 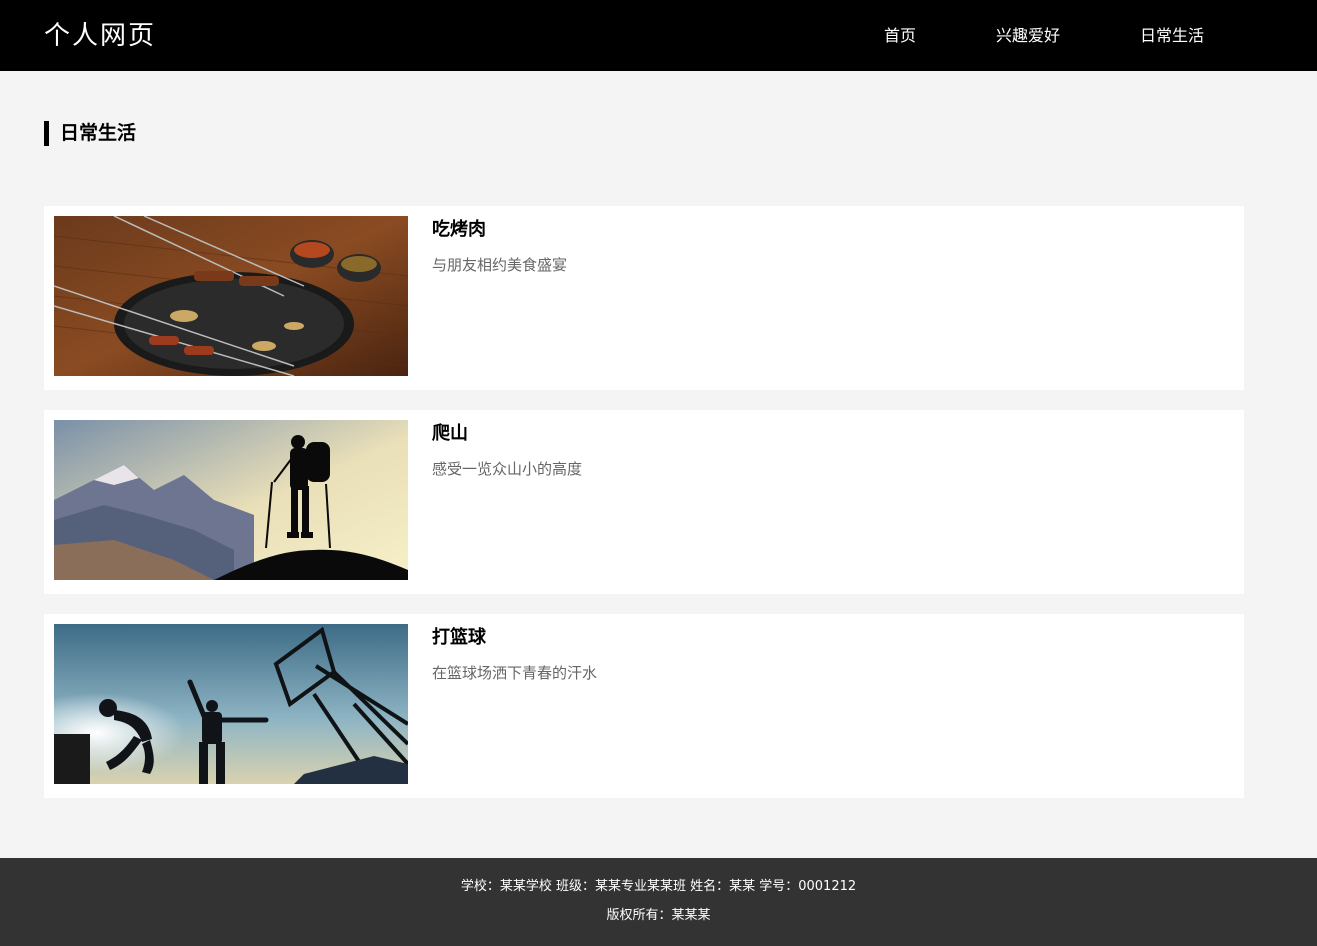 I want to click on header: 个人网页 首页 兴趣爱好 日常生活, so click(x=658, y=35).